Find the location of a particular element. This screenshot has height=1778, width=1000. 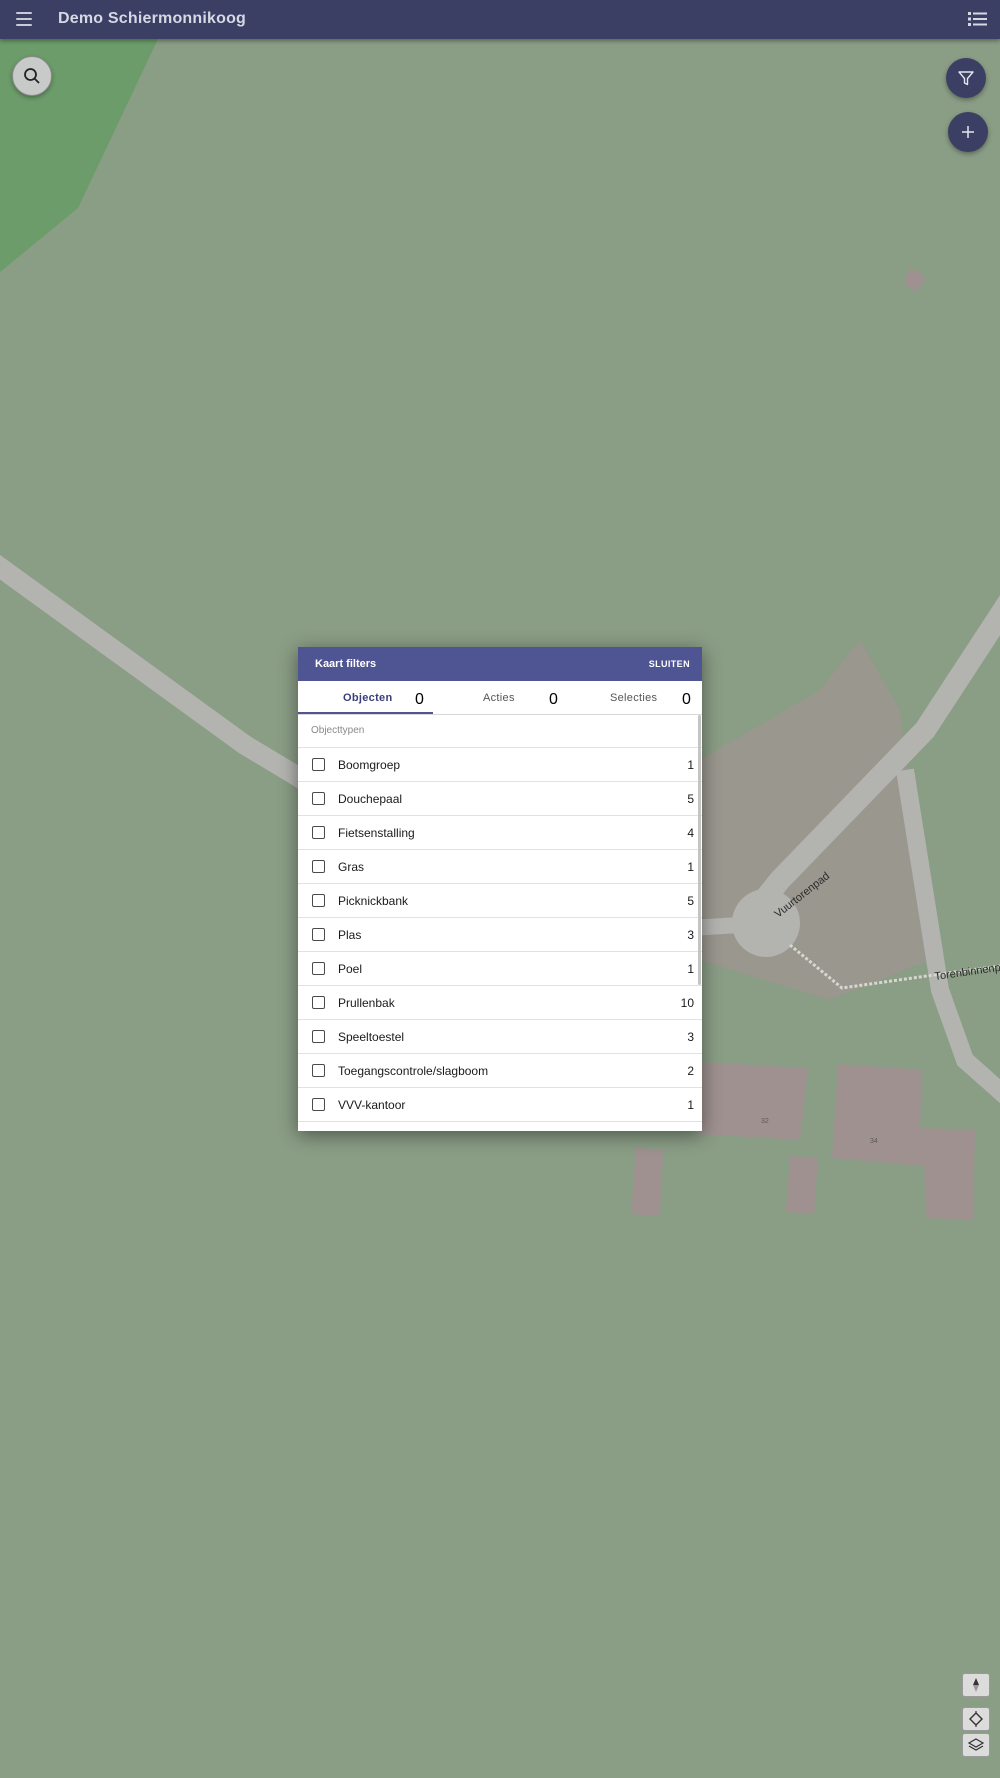

house-number: 34 is located at coordinates (874, 1141).